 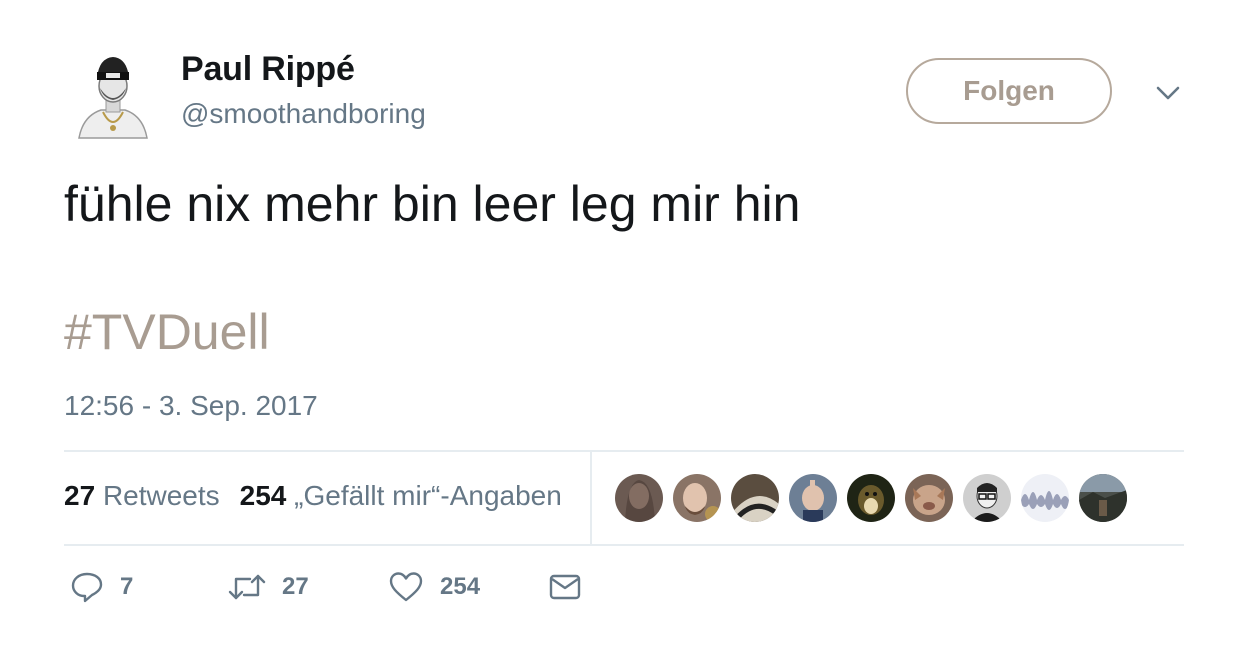 What do you see at coordinates (1168, 93) in the screenshot?
I see `chevron-down-icon` at bounding box center [1168, 93].